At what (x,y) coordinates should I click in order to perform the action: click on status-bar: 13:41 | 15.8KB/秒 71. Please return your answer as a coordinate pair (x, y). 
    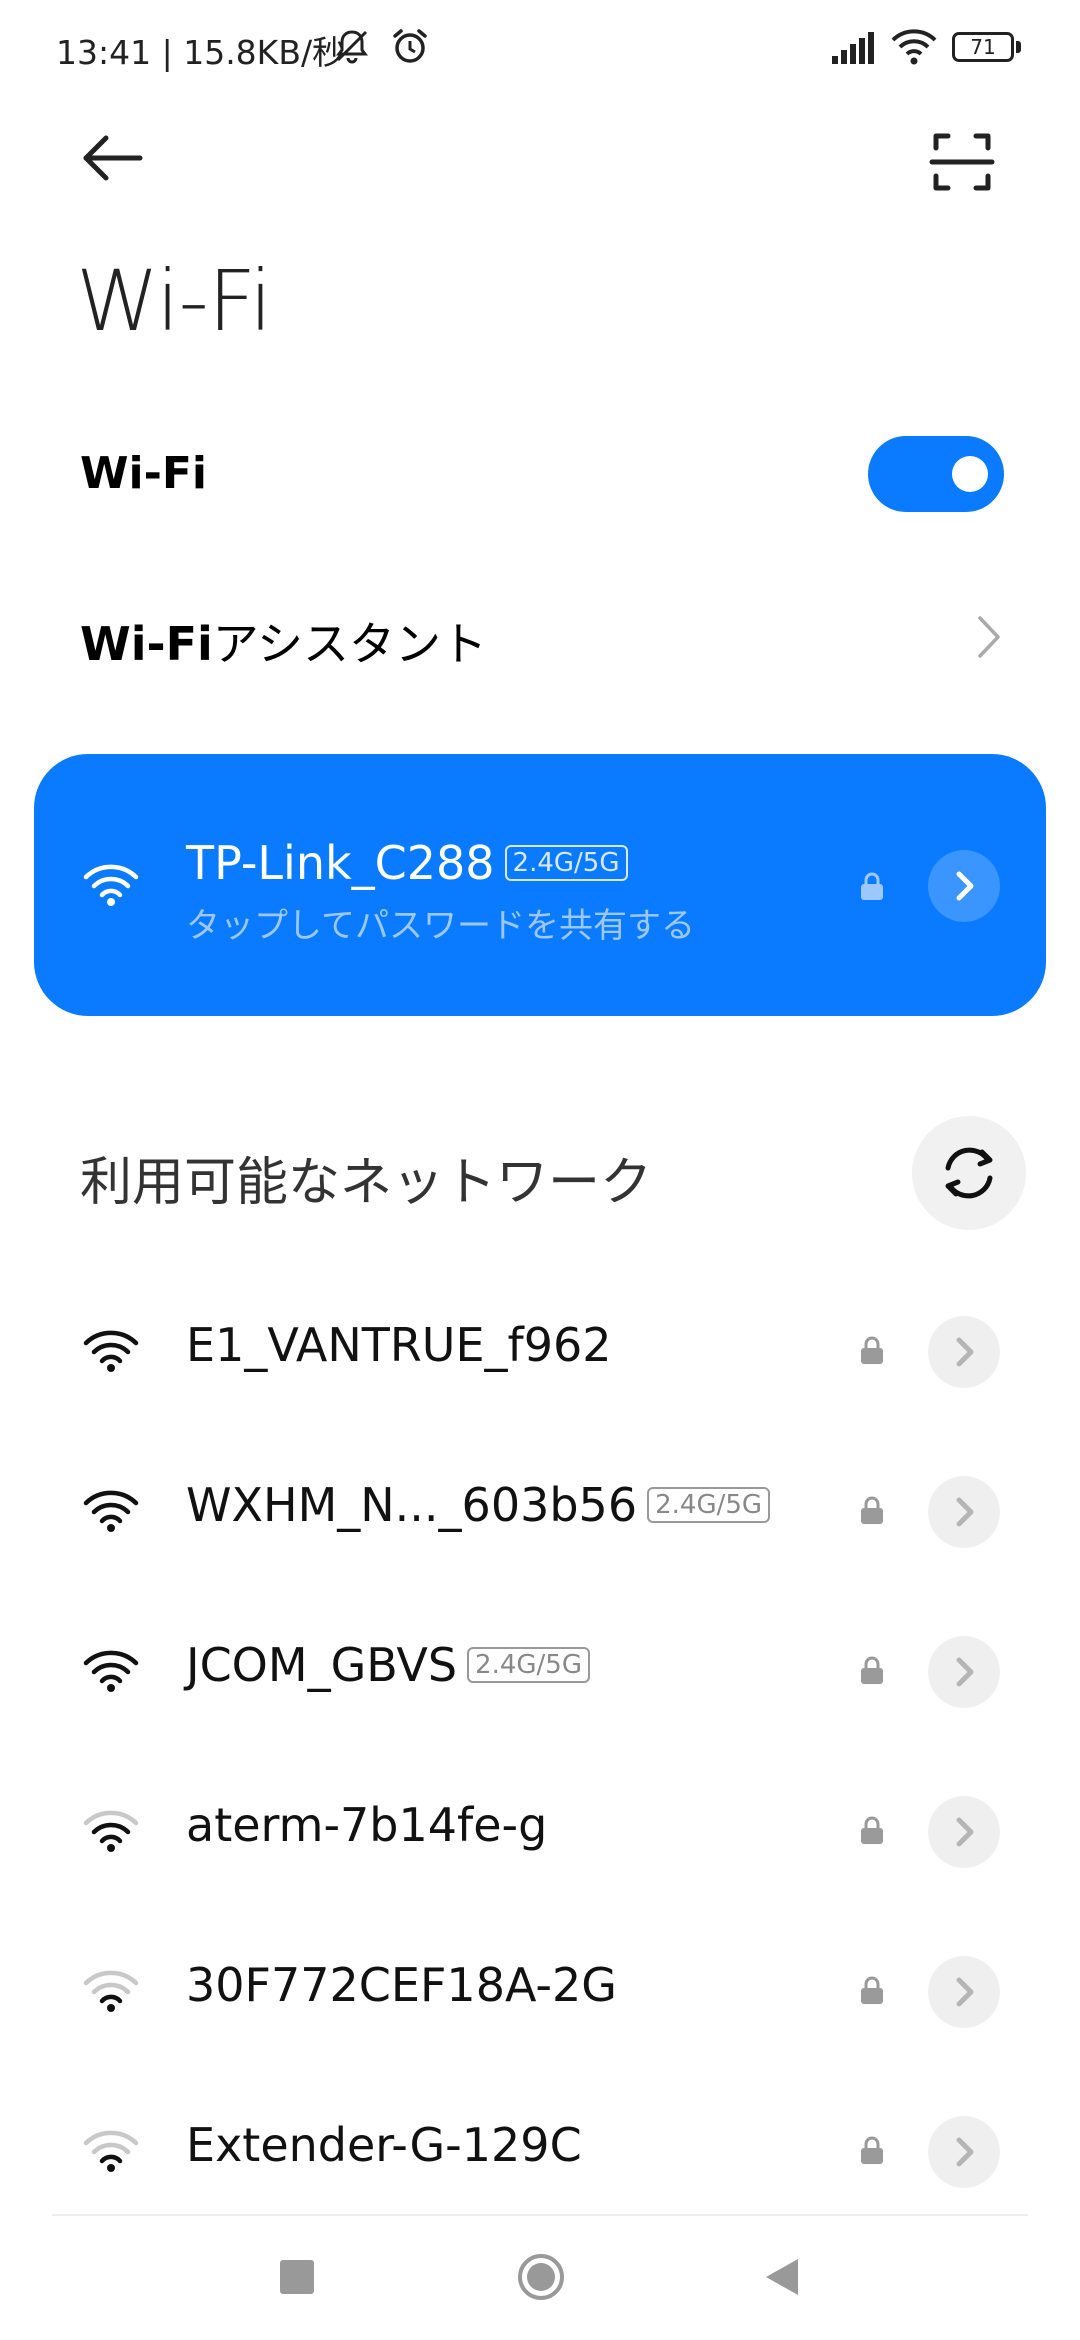
    Looking at the image, I should click on (540, 48).